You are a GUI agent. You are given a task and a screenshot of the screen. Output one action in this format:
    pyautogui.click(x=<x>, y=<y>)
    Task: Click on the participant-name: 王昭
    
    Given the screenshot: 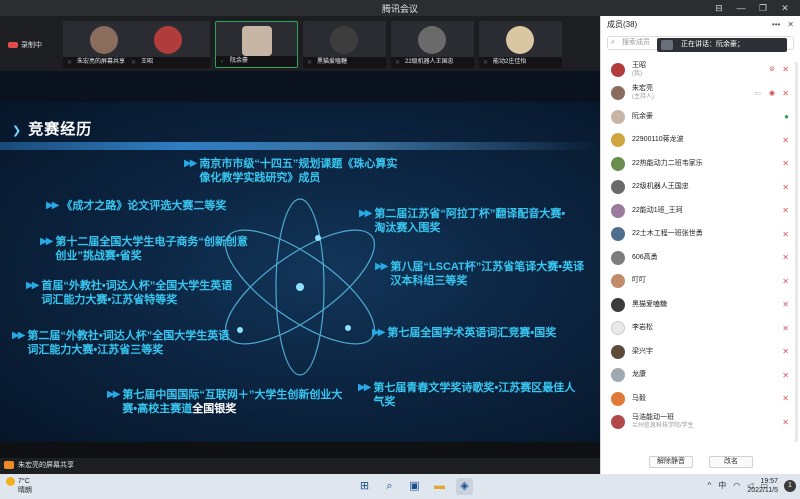 What is the action you would take?
    pyautogui.click(x=168, y=62)
    